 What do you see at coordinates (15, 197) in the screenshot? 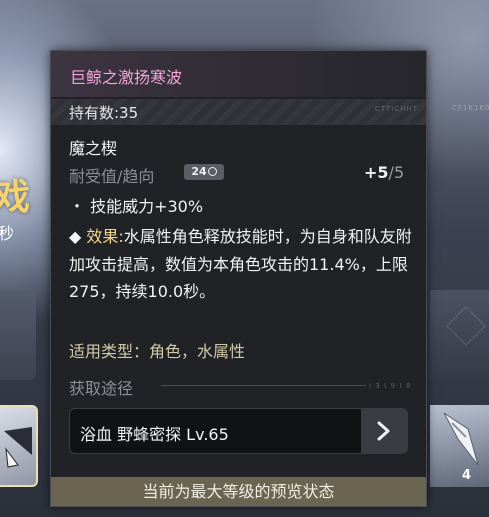
I see `background-character-title: 戏` at bounding box center [15, 197].